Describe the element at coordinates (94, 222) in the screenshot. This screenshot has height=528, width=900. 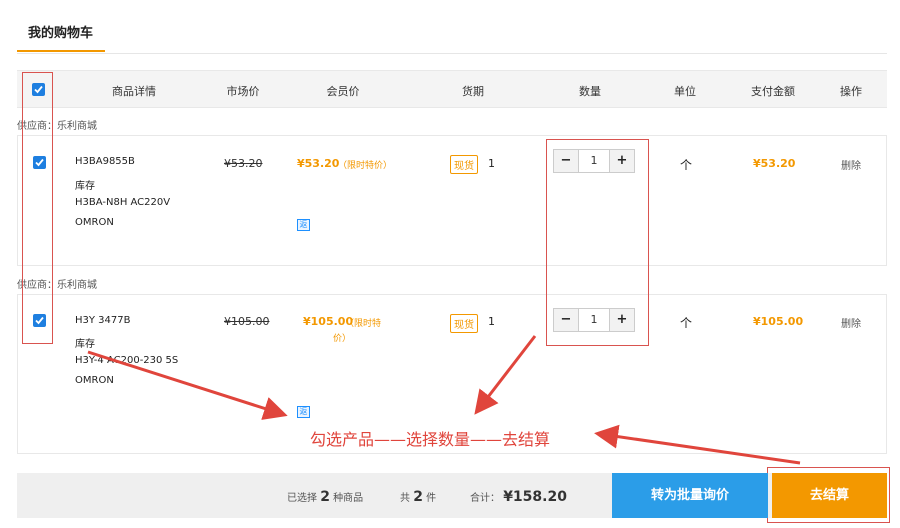
I see `item-1-brand: OMRON` at that location.